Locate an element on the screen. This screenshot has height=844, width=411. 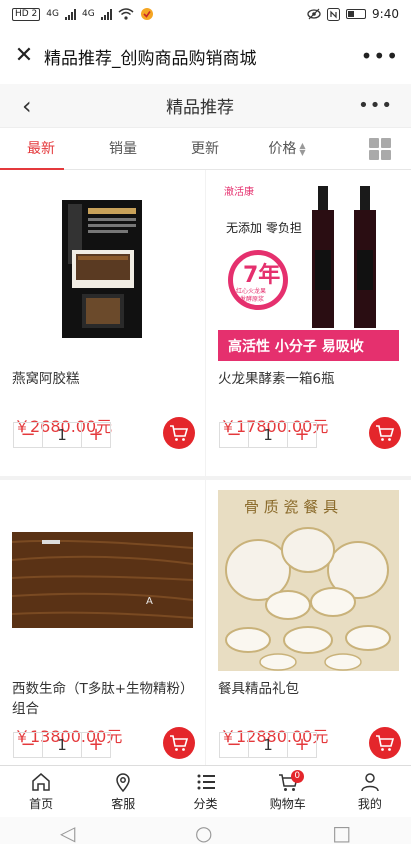
ad-top: 骨 质 瓷 餐 具 is located at coordinates (291, 507).